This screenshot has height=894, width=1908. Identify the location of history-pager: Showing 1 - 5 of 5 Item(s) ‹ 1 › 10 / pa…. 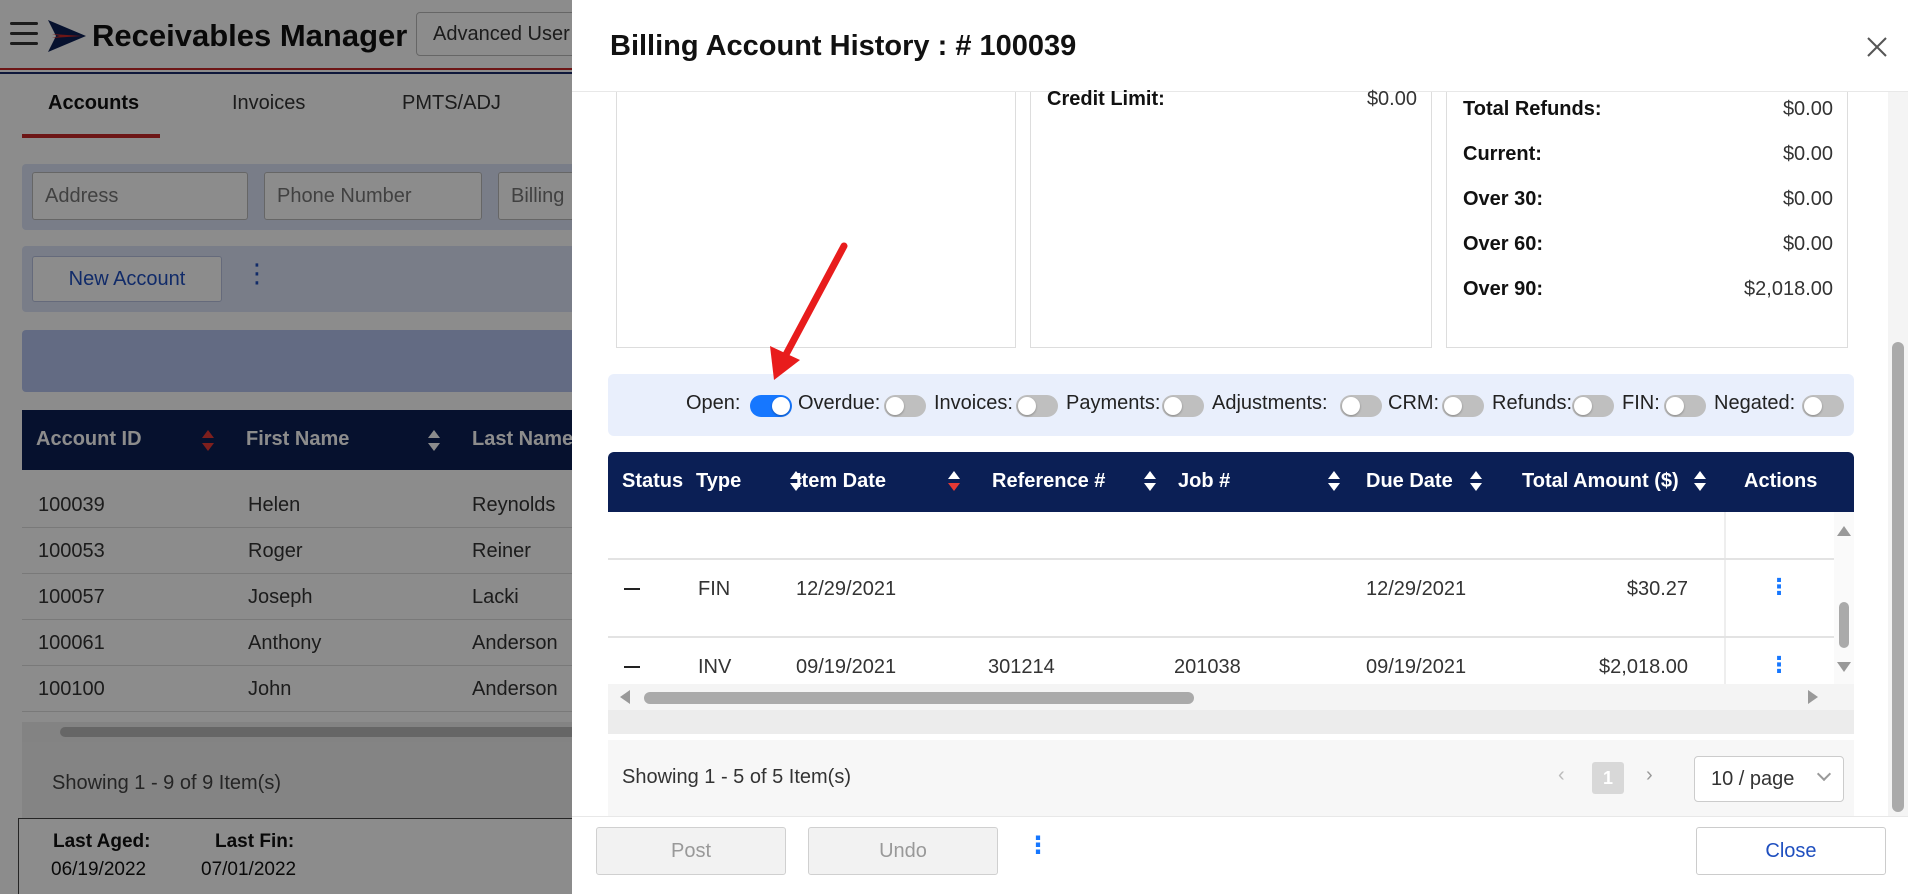
(1231, 780).